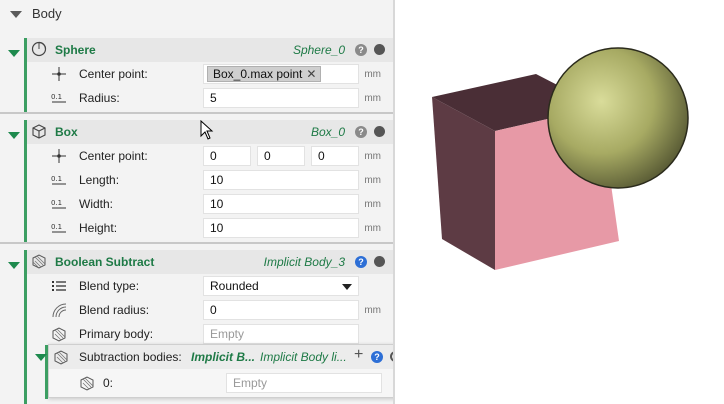 Image resolution: width=724 pixels, height=404 pixels. I want to click on blend-radius-input: 0, so click(281, 310).